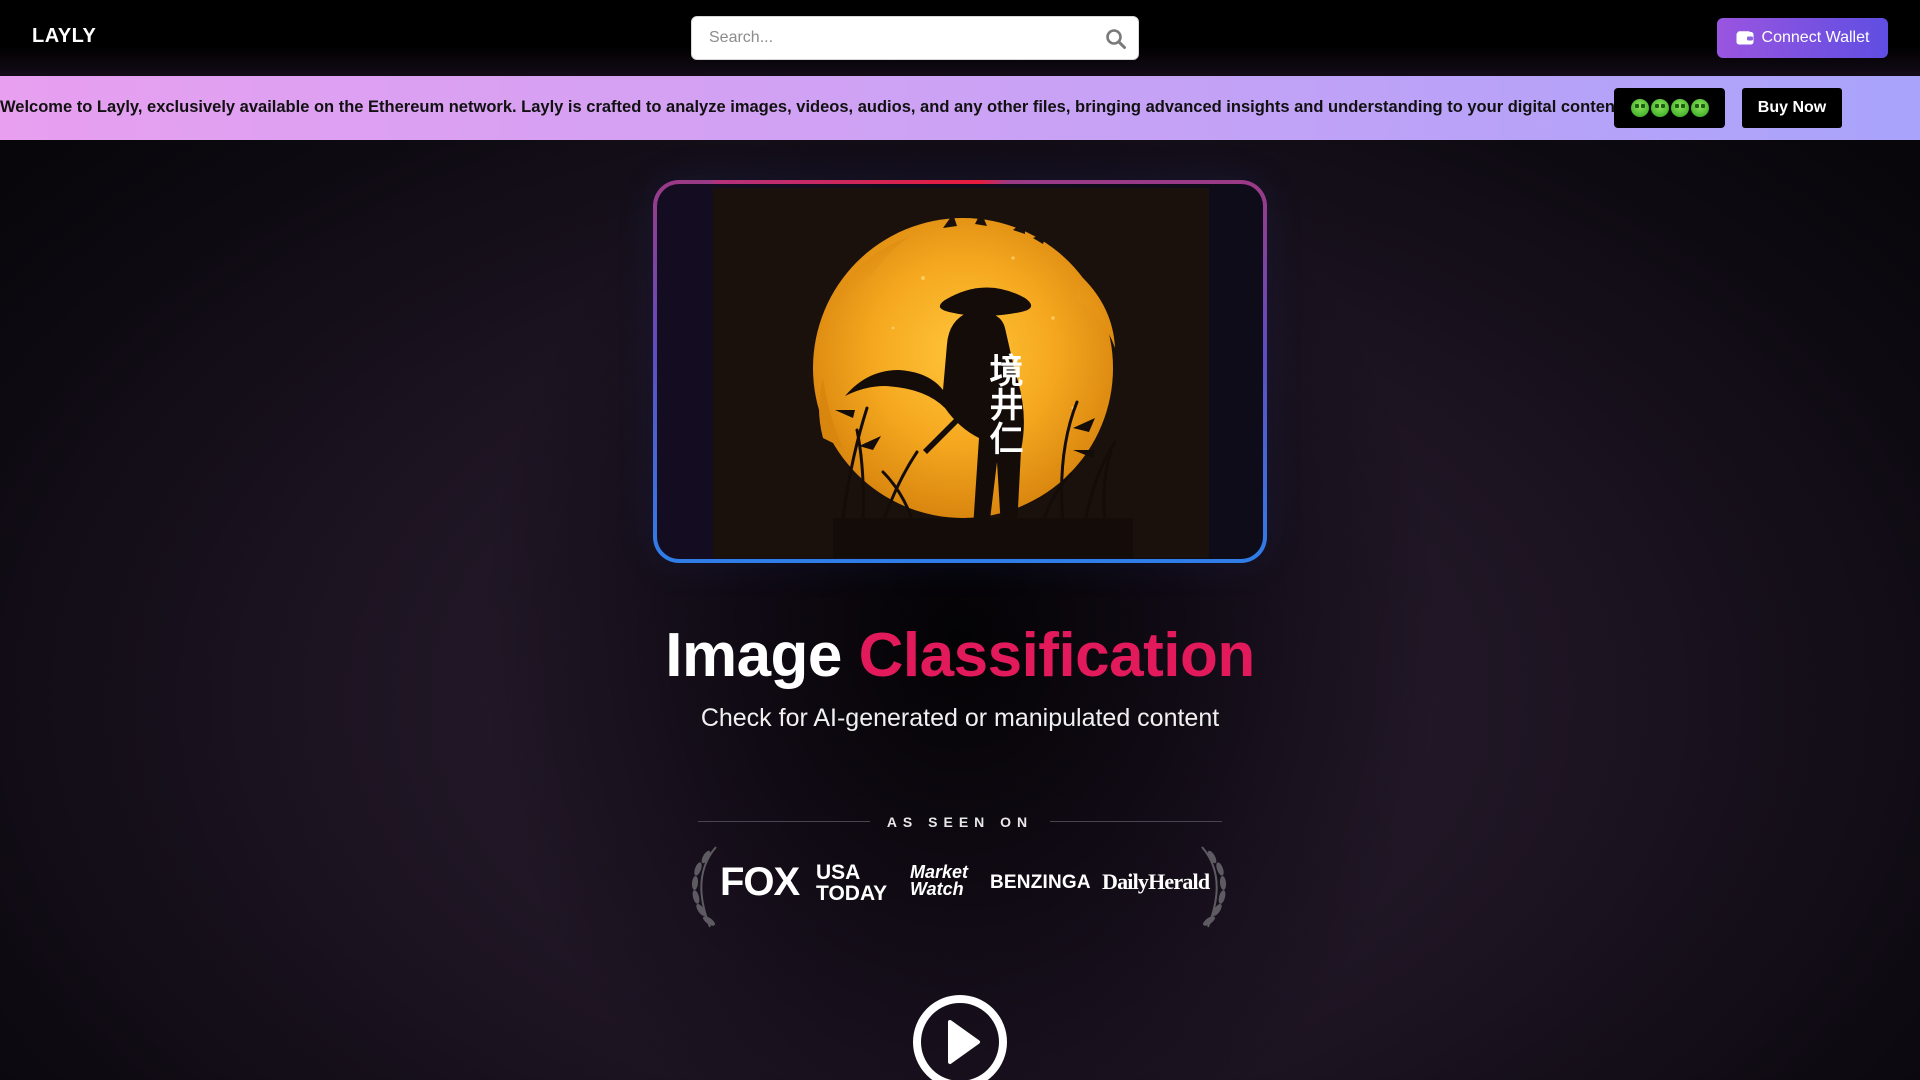  What do you see at coordinates (1156, 881) in the screenshot?
I see `press-logo-daily-herald: DailyHerald` at bounding box center [1156, 881].